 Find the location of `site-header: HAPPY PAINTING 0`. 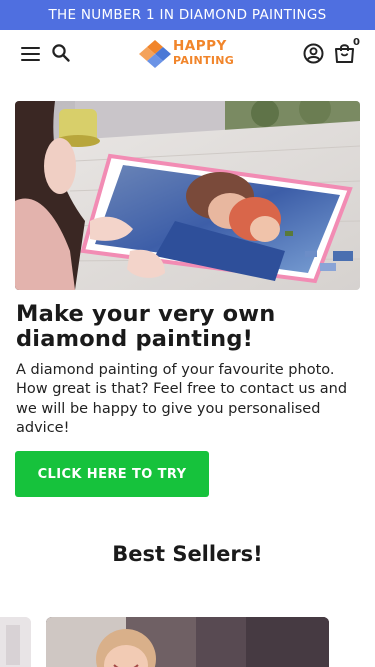

site-header: HAPPY PAINTING 0 is located at coordinates (187, 53).